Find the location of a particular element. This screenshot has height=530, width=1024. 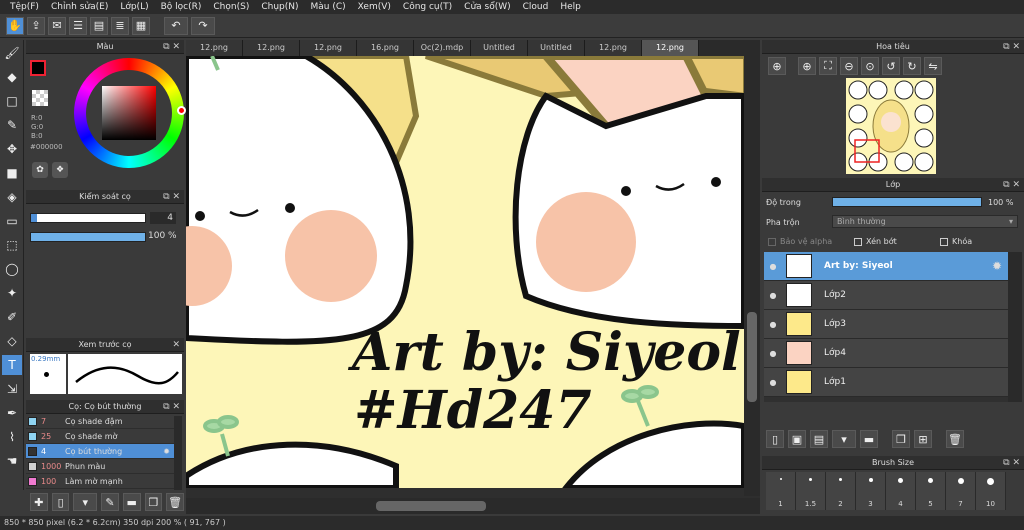

zoom-out-icon: ⊖ is located at coordinates (849, 66).